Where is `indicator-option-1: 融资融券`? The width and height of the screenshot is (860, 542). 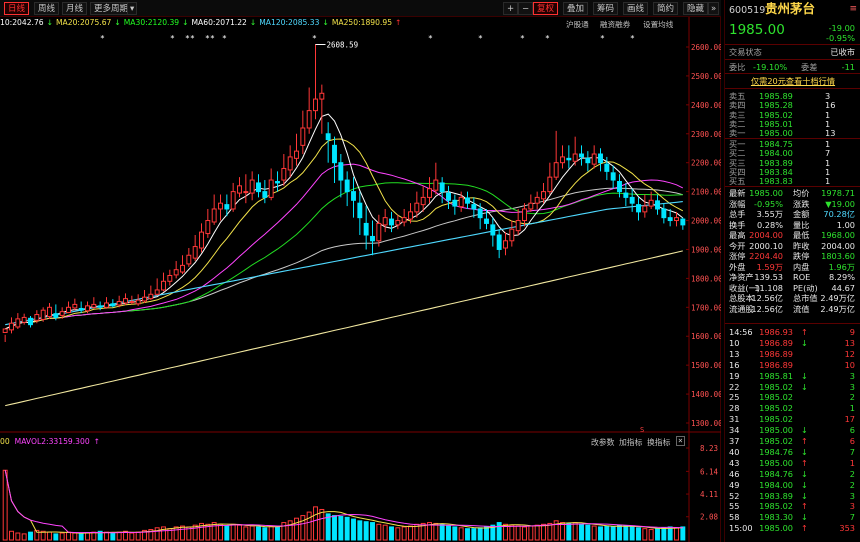 indicator-option-1: 融资融券 is located at coordinates (615, 24).